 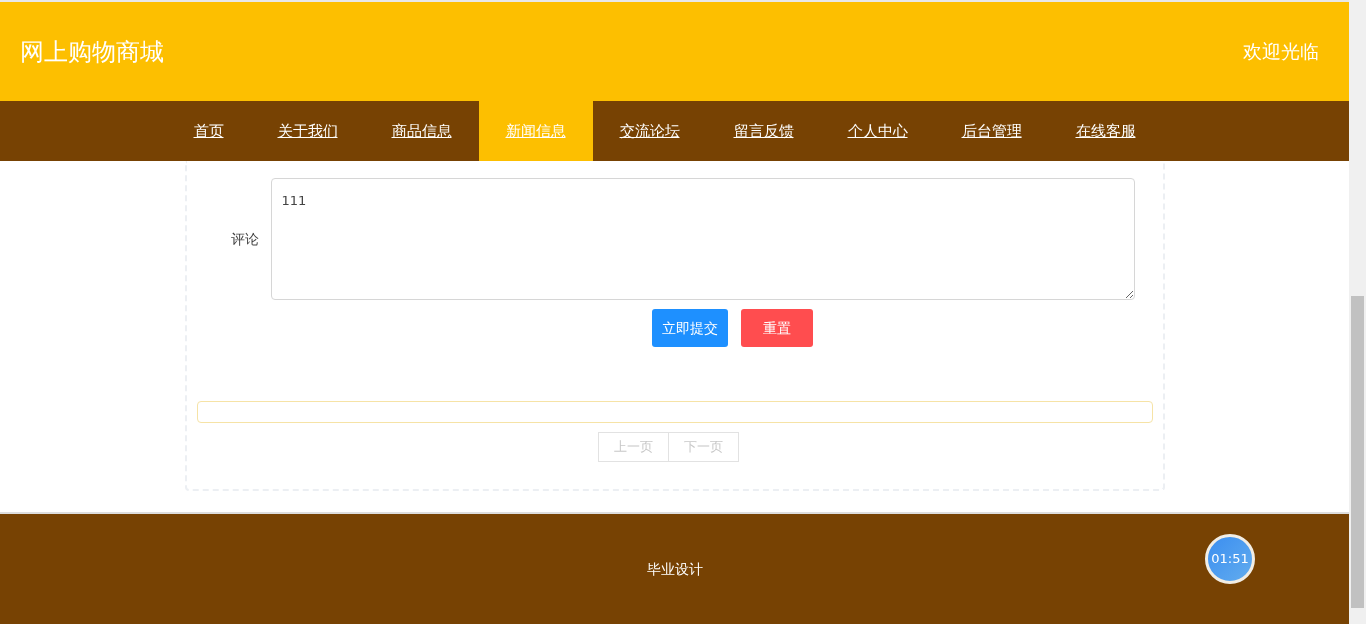 I want to click on scrollbar, so click(x=1357, y=312).